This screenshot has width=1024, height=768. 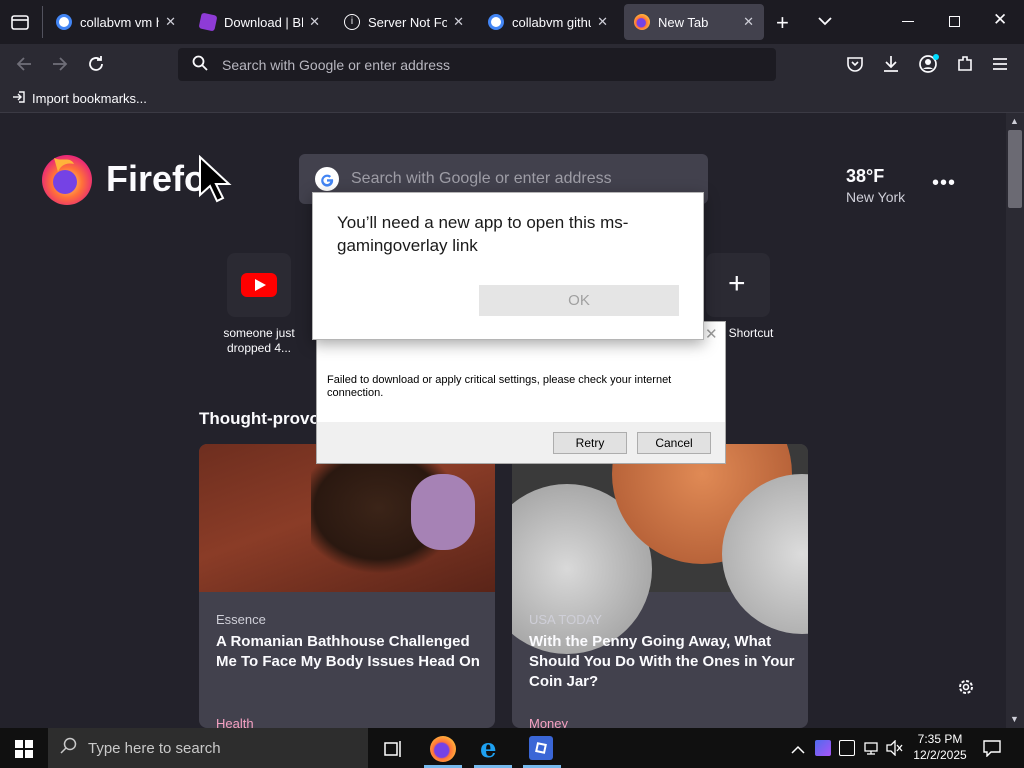 What do you see at coordinates (1000, 20) in the screenshot?
I see `window-close-icon: ✕` at bounding box center [1000, 20].